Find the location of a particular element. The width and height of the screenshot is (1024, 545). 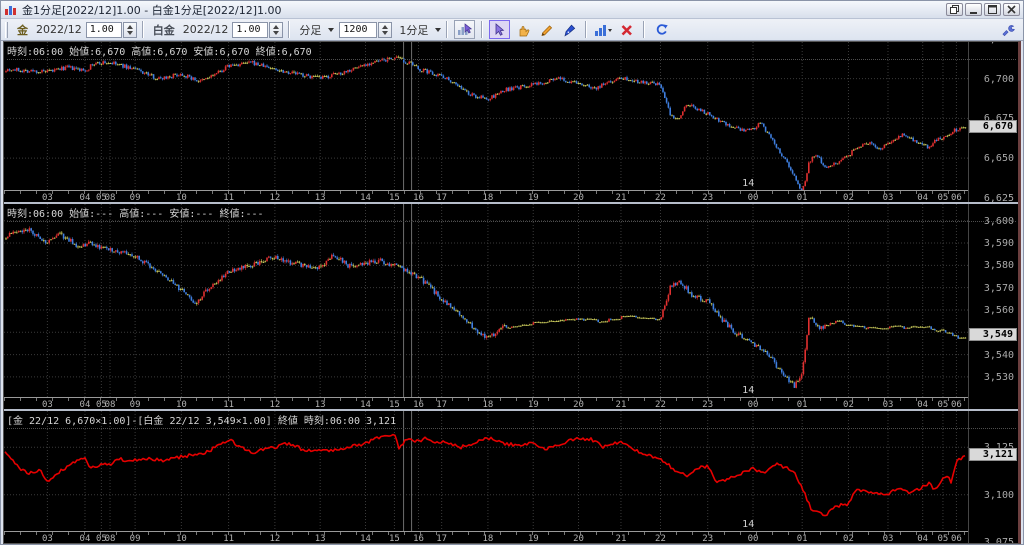

gold-multiplier-input: 1.00 is located at coordinates (103, 29).